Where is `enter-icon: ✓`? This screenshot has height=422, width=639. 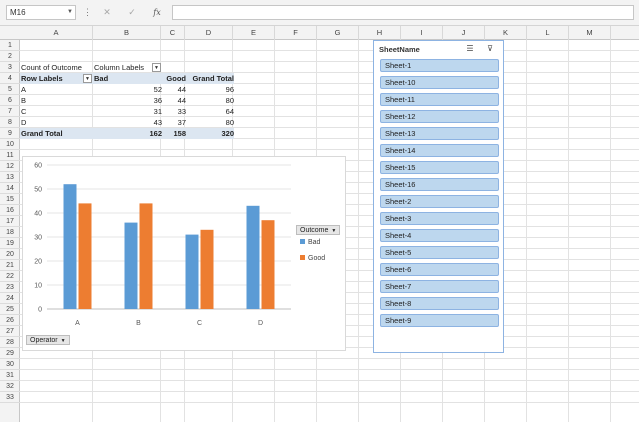 enter-icon: ✓ is located at coordinates (132, 12).